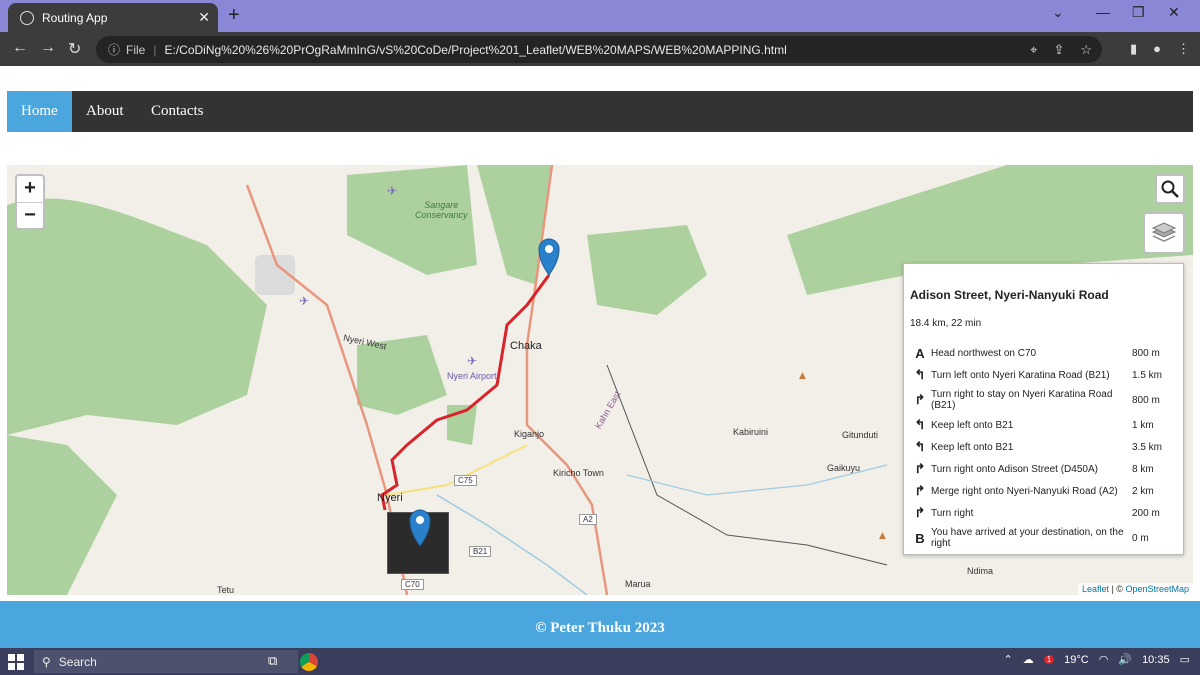 Image resolution: width=1200 pixels, height=675 pixels. Describe the element at coordinates (1014, 469) in the screenshot. I see `route-step-text: Turn right onto Adison Street (D450A)` at that location.